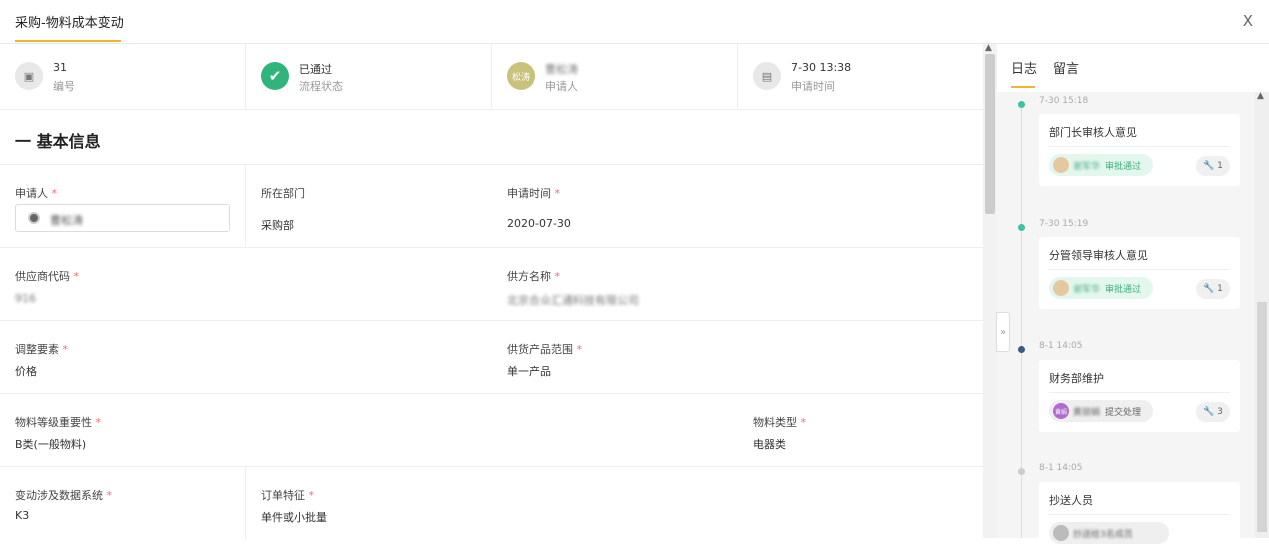  What do you see at coordinates (294, 517) in the screenshot?
I see `order-value: 单件或小批量` at bounding box center [294, 517].